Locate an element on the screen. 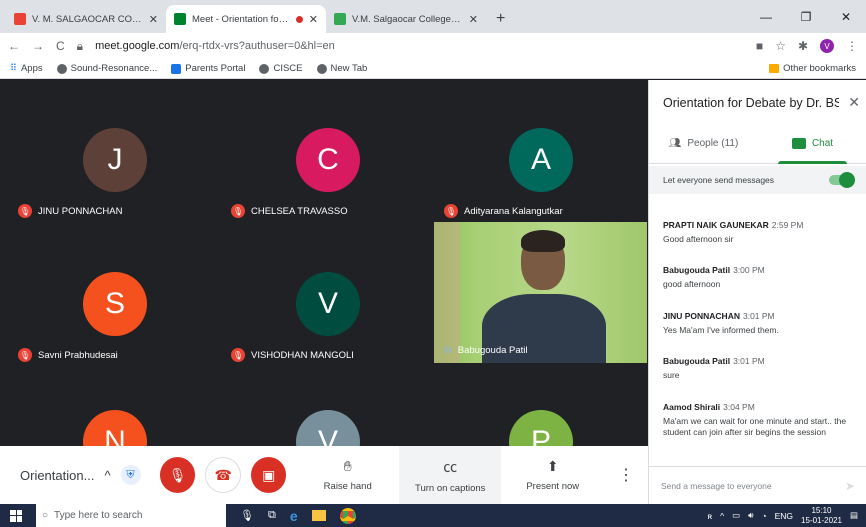  participant-tile: V 🎙︎ VISHODHAN MANGOLI is located at coordinates (328, 300).